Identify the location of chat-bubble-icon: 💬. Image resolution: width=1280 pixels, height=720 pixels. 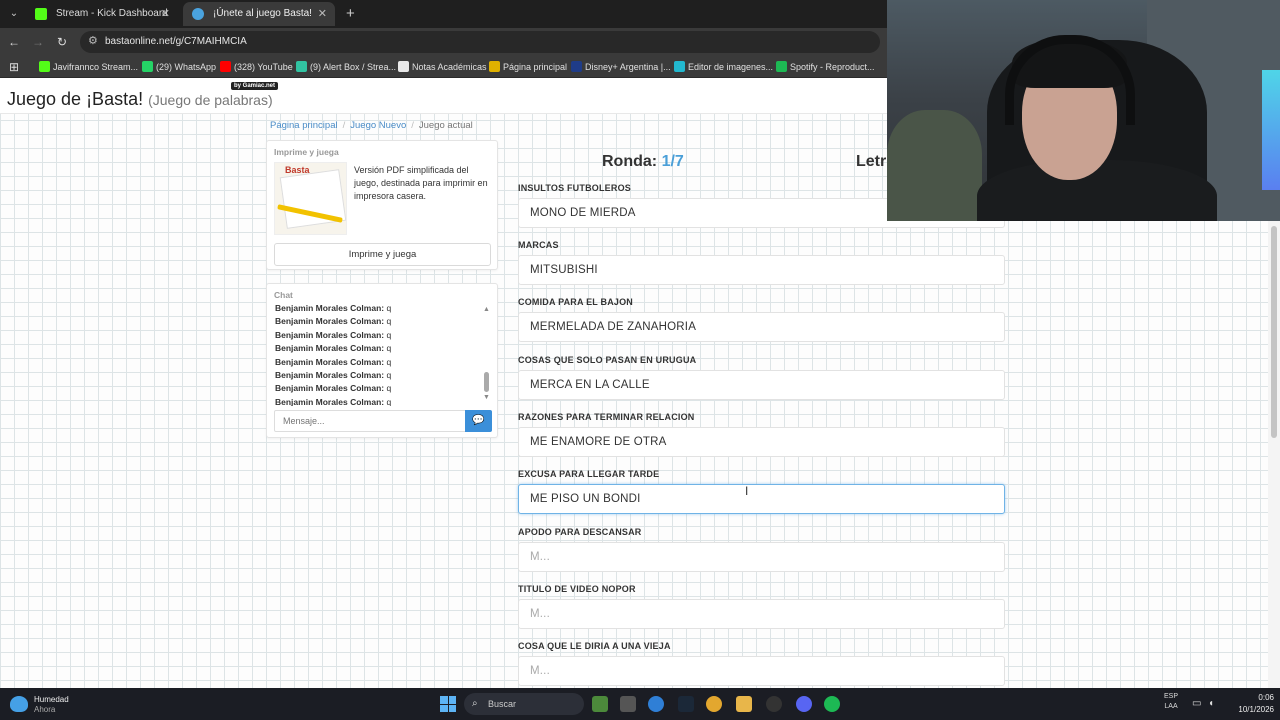
(478, 420).